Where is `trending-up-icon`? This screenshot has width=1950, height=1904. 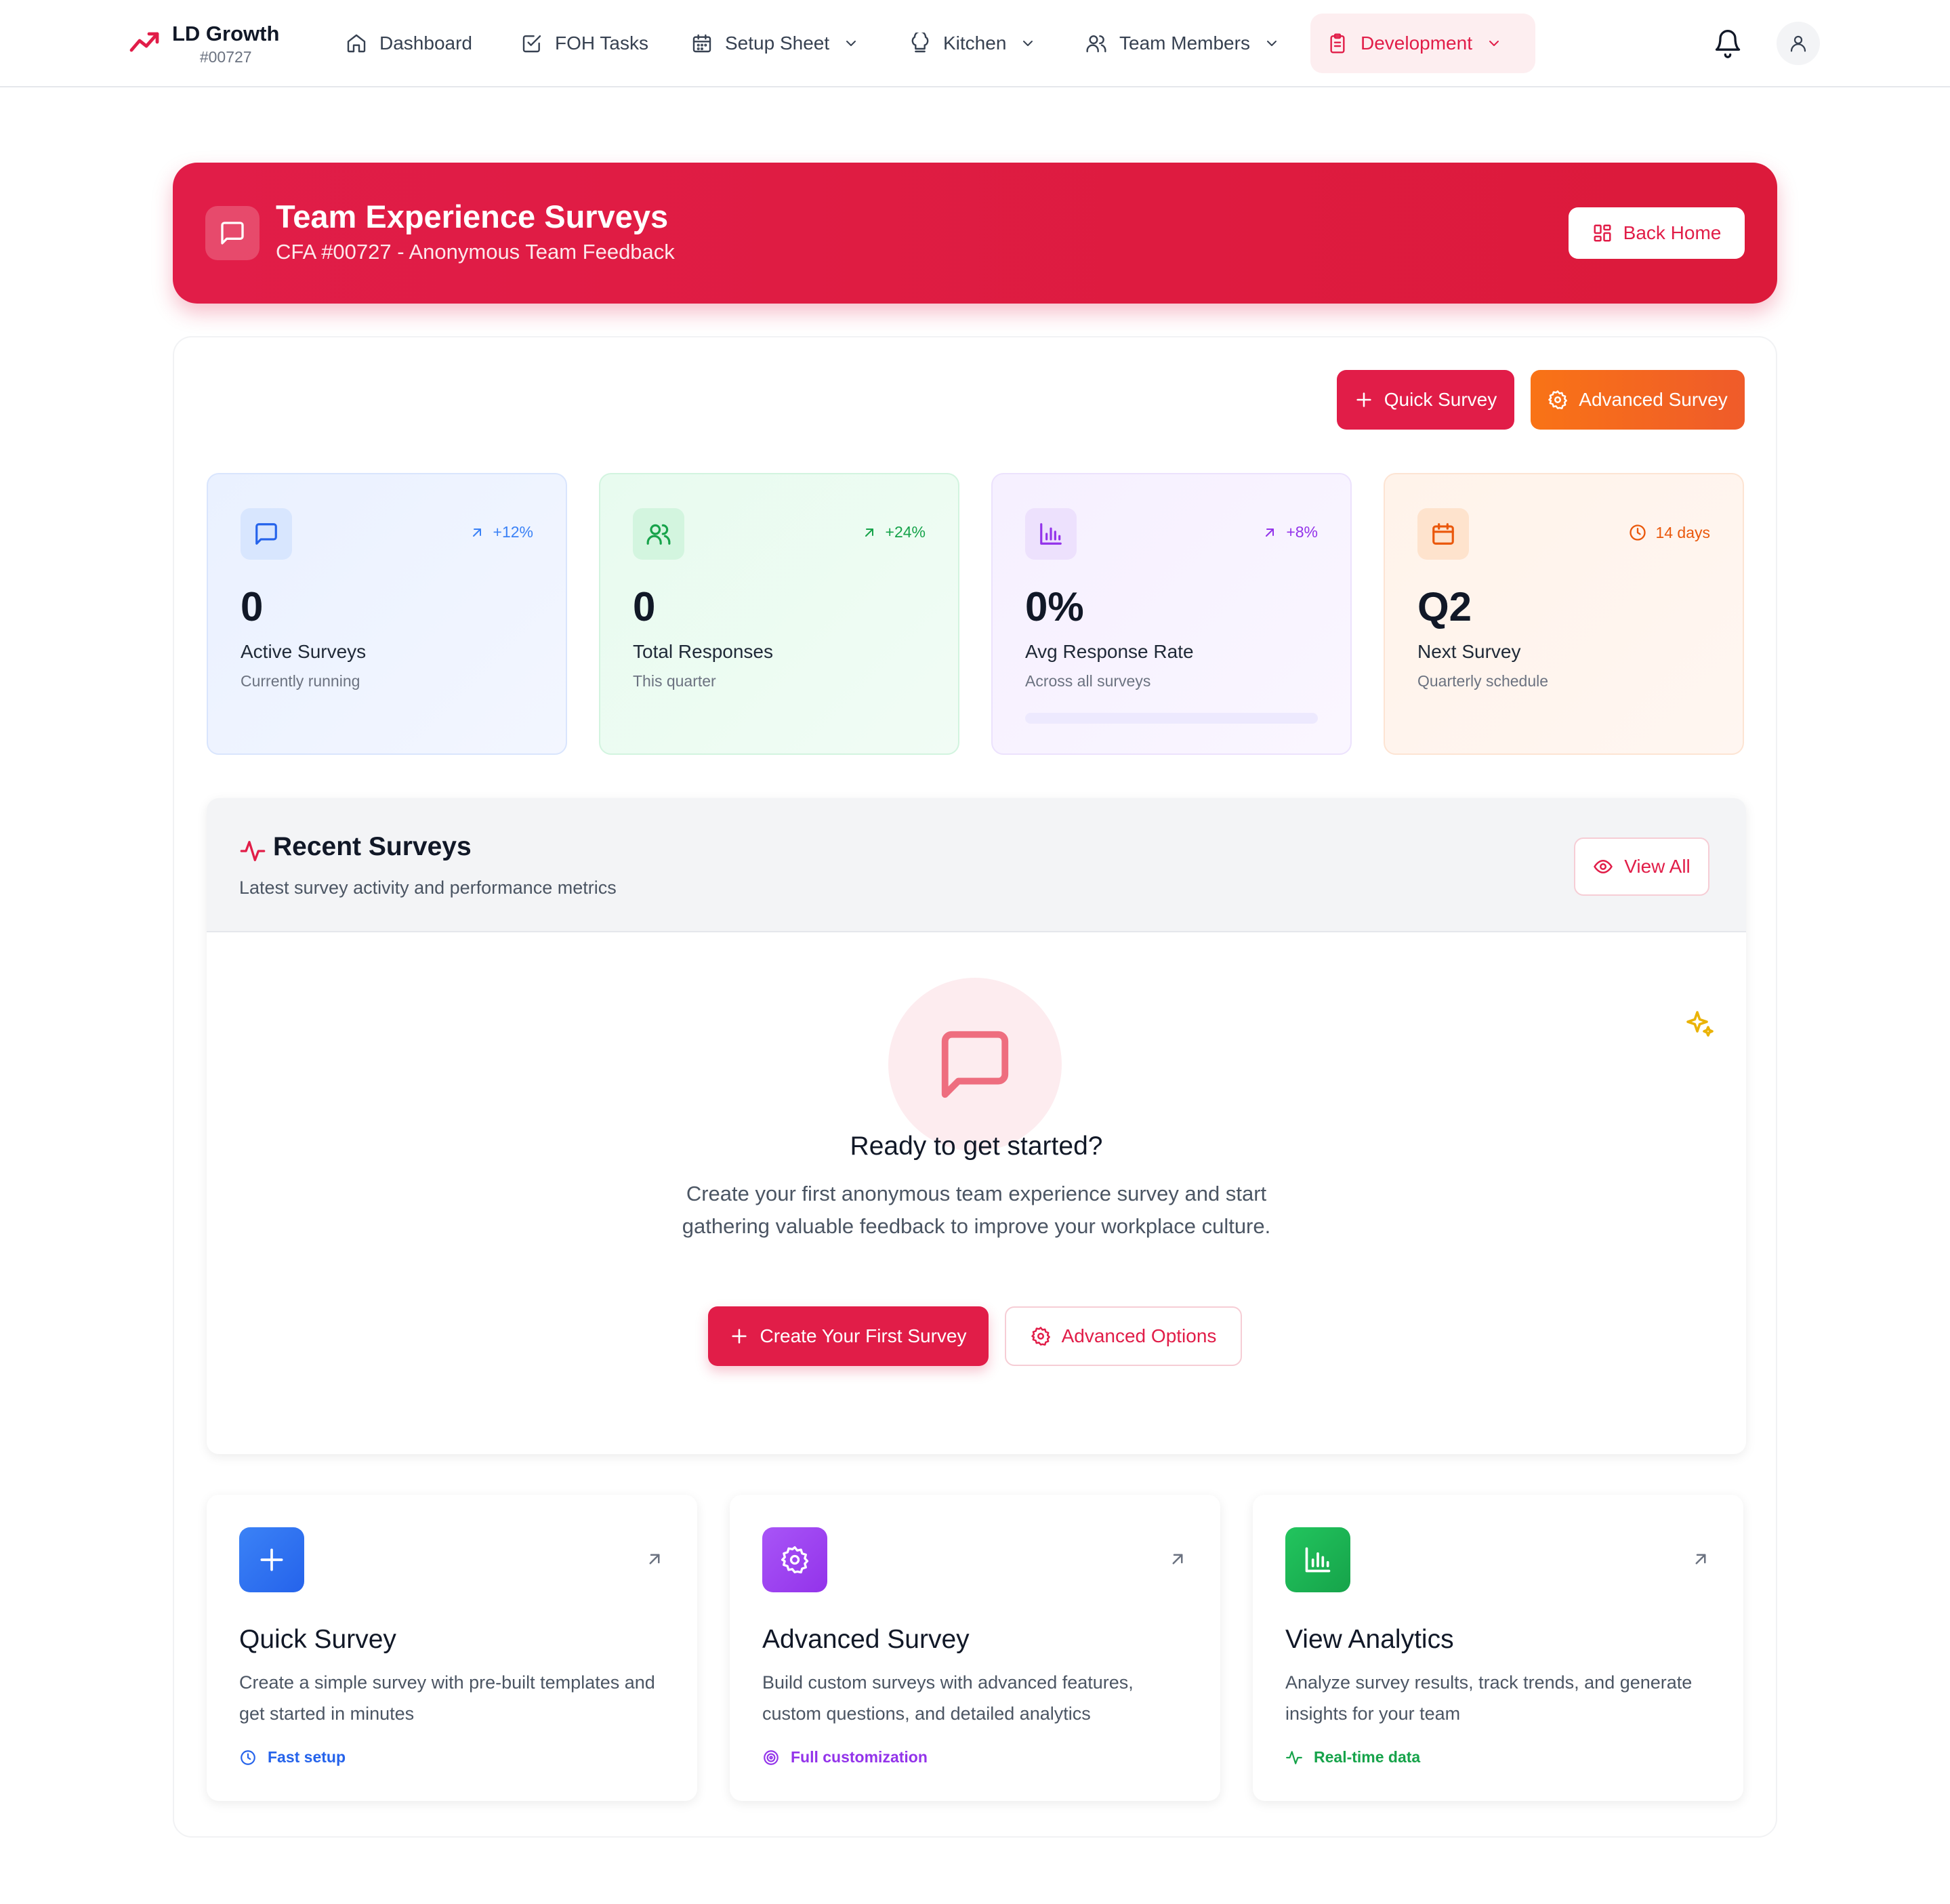 trending-up-icon is located at coordinates (144, 42).